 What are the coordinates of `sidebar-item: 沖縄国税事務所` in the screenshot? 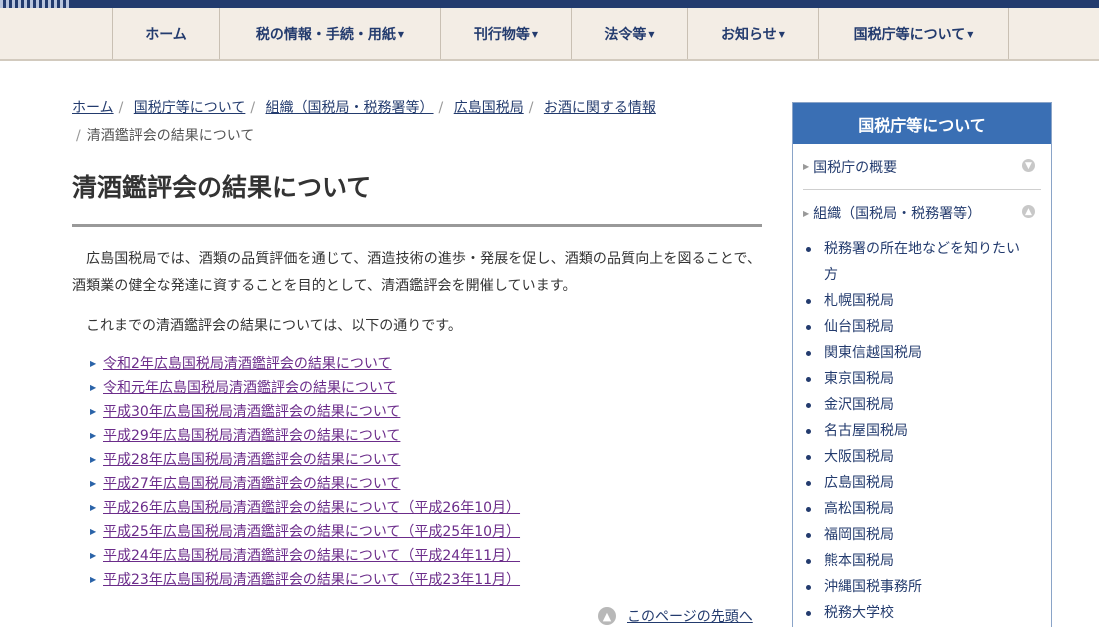 It's located at (912, 587).